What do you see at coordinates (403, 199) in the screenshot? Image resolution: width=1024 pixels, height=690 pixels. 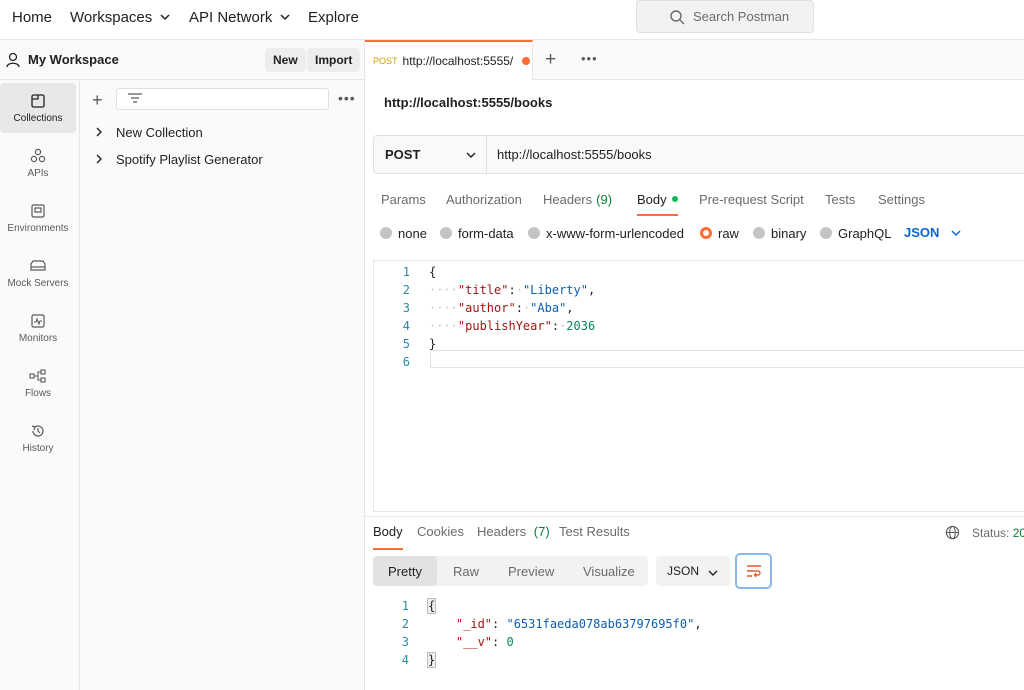 I see `tab-params: Params` at bounding box center [403, 199].